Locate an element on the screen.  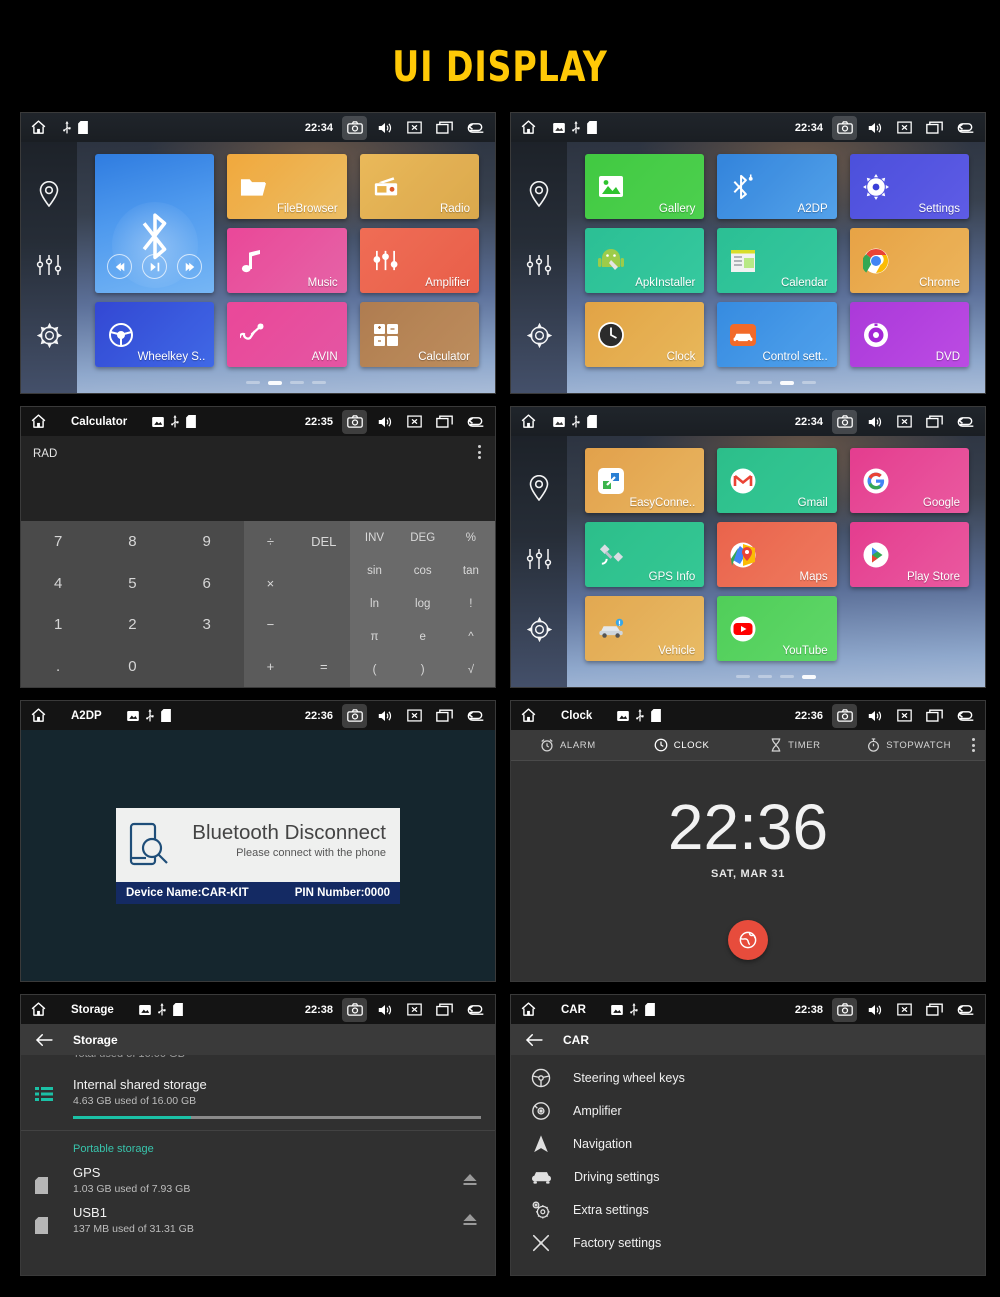
key-factorial: ! is located at coordinates (471, 603).